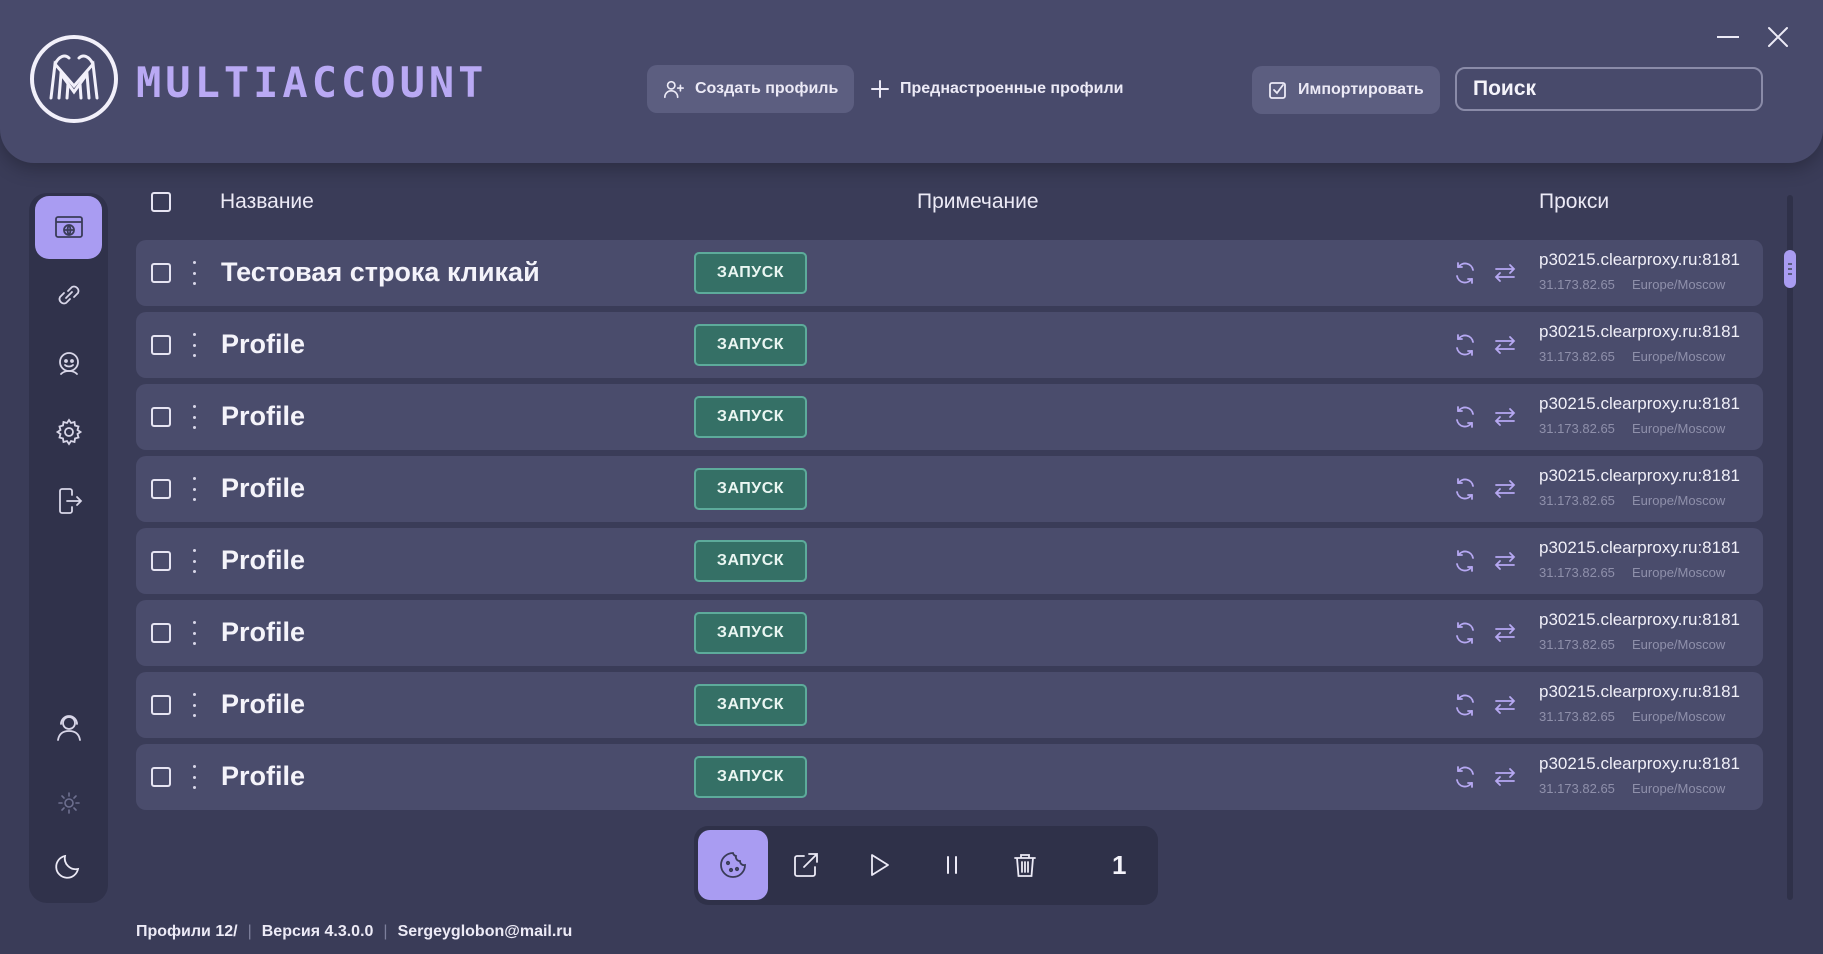 The width and height of the screenshot is (1823, 954). What do you see at coordinates (68, 864) in the screenshot?
I see `sidebar-item-dark-theme` at bounding box center [68, 864].